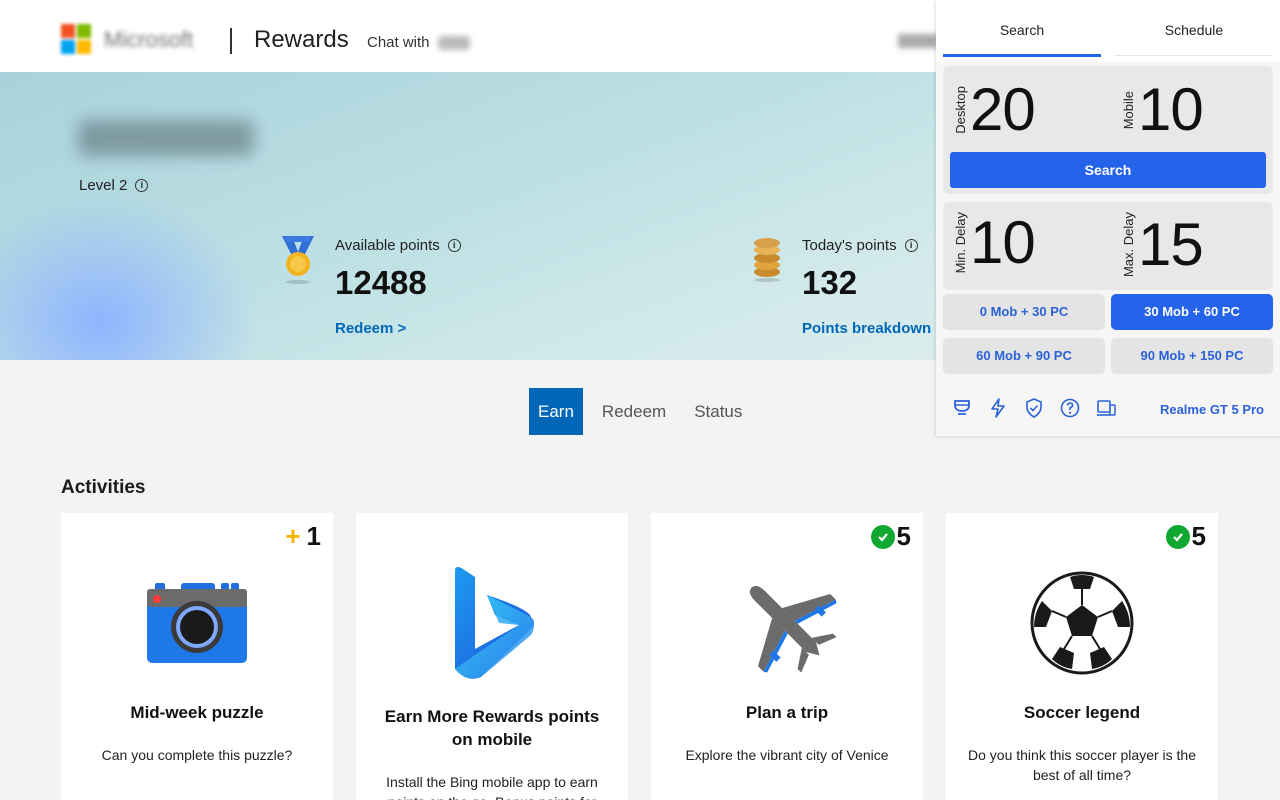 This screenshot has width=1280, height=800. What do you see at coordinates (830, 282) in the screenshot?
I see `todays-points-value: 132` at bounding box center [830, 282].